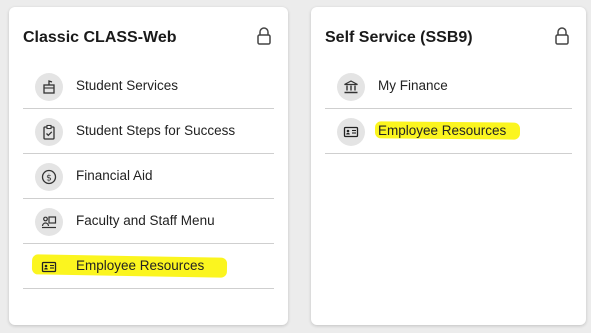  What do you see at coordinates (49, 132) in the screenshot?
I see `clipboard-check-icon` at bounding box center [49, 132].